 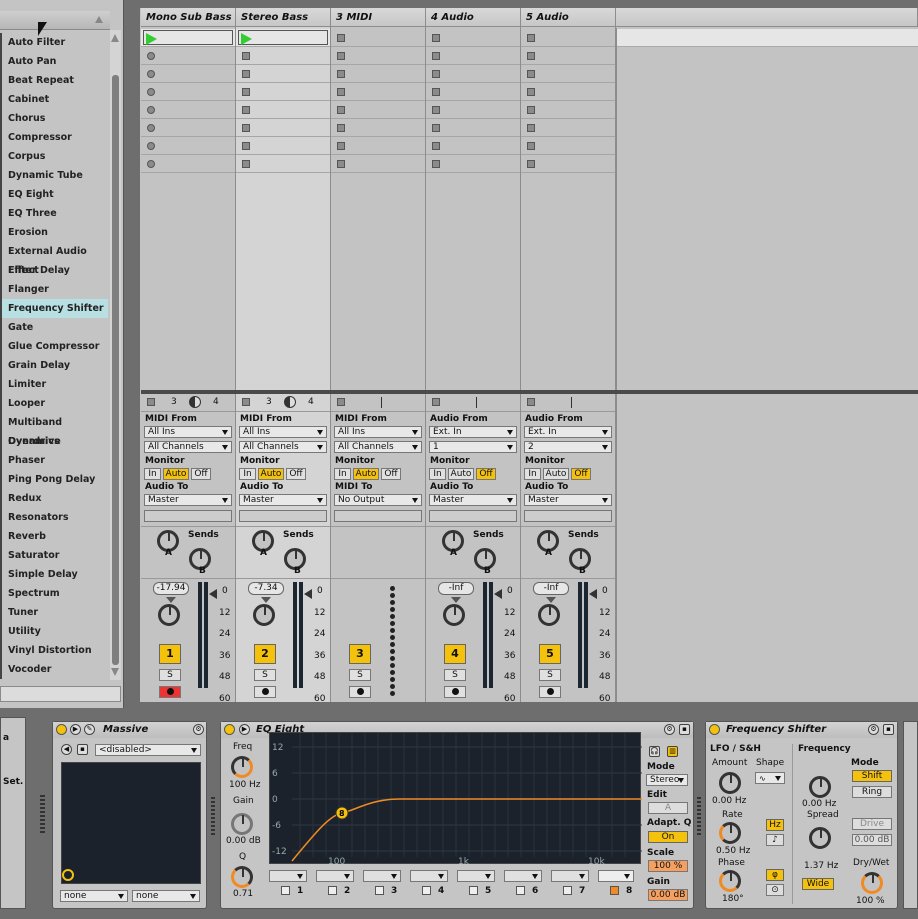 I want to click on monitor-auto-button: Auto, so click(x=556, y=474).